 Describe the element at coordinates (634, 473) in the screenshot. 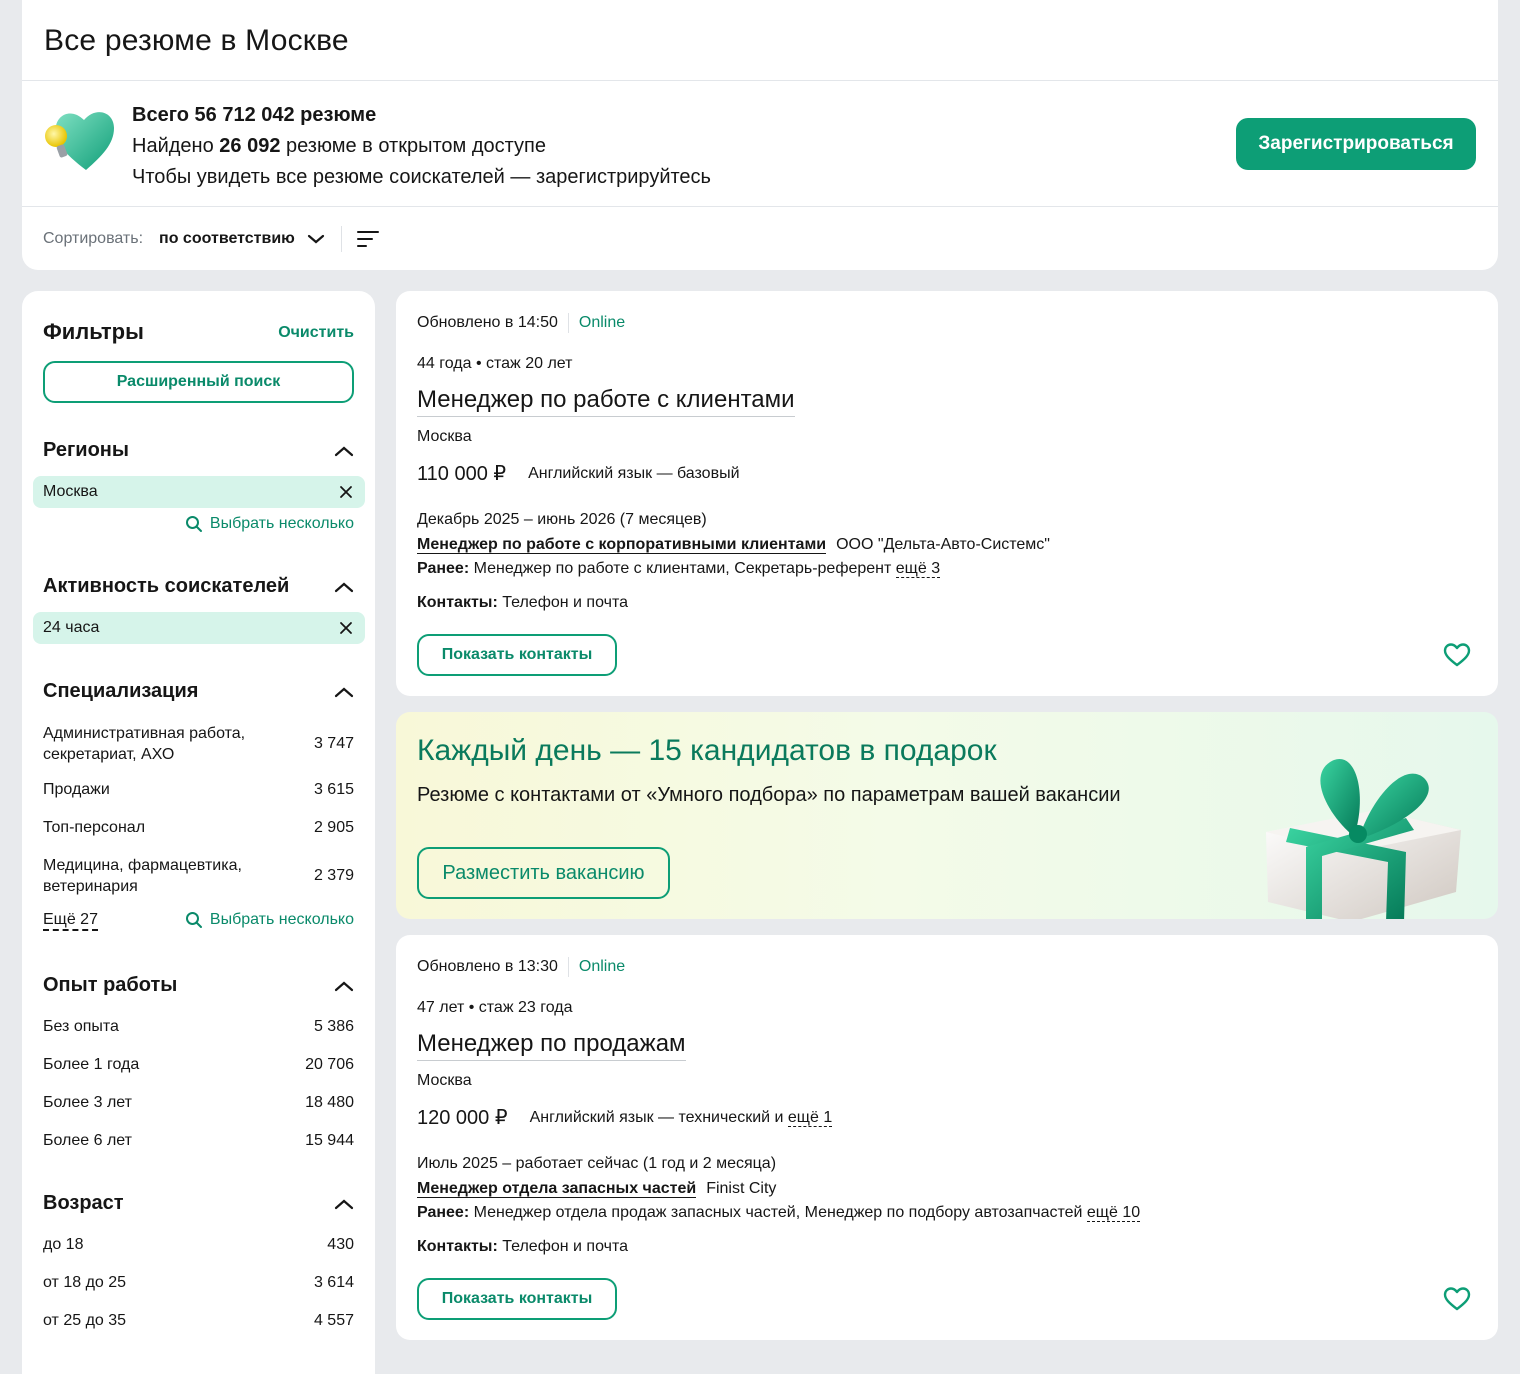

I see `language: Английский язык — базовый` at that location.